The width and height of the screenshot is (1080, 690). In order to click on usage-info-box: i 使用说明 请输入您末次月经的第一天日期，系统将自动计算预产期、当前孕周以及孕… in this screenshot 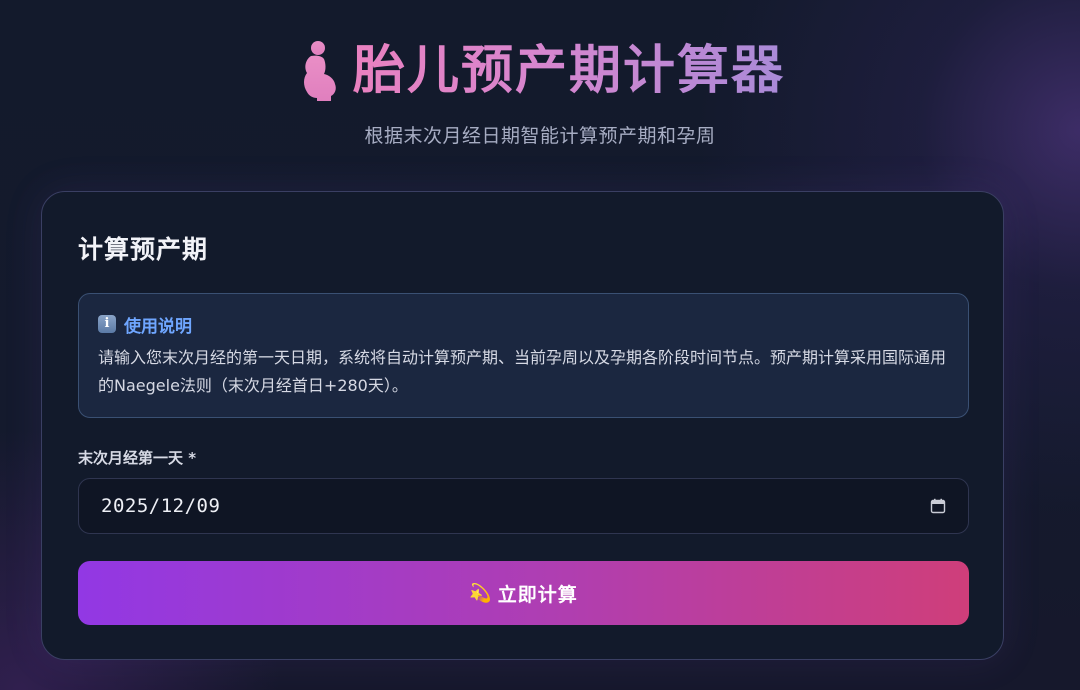, I will do `click(523, 355)`.